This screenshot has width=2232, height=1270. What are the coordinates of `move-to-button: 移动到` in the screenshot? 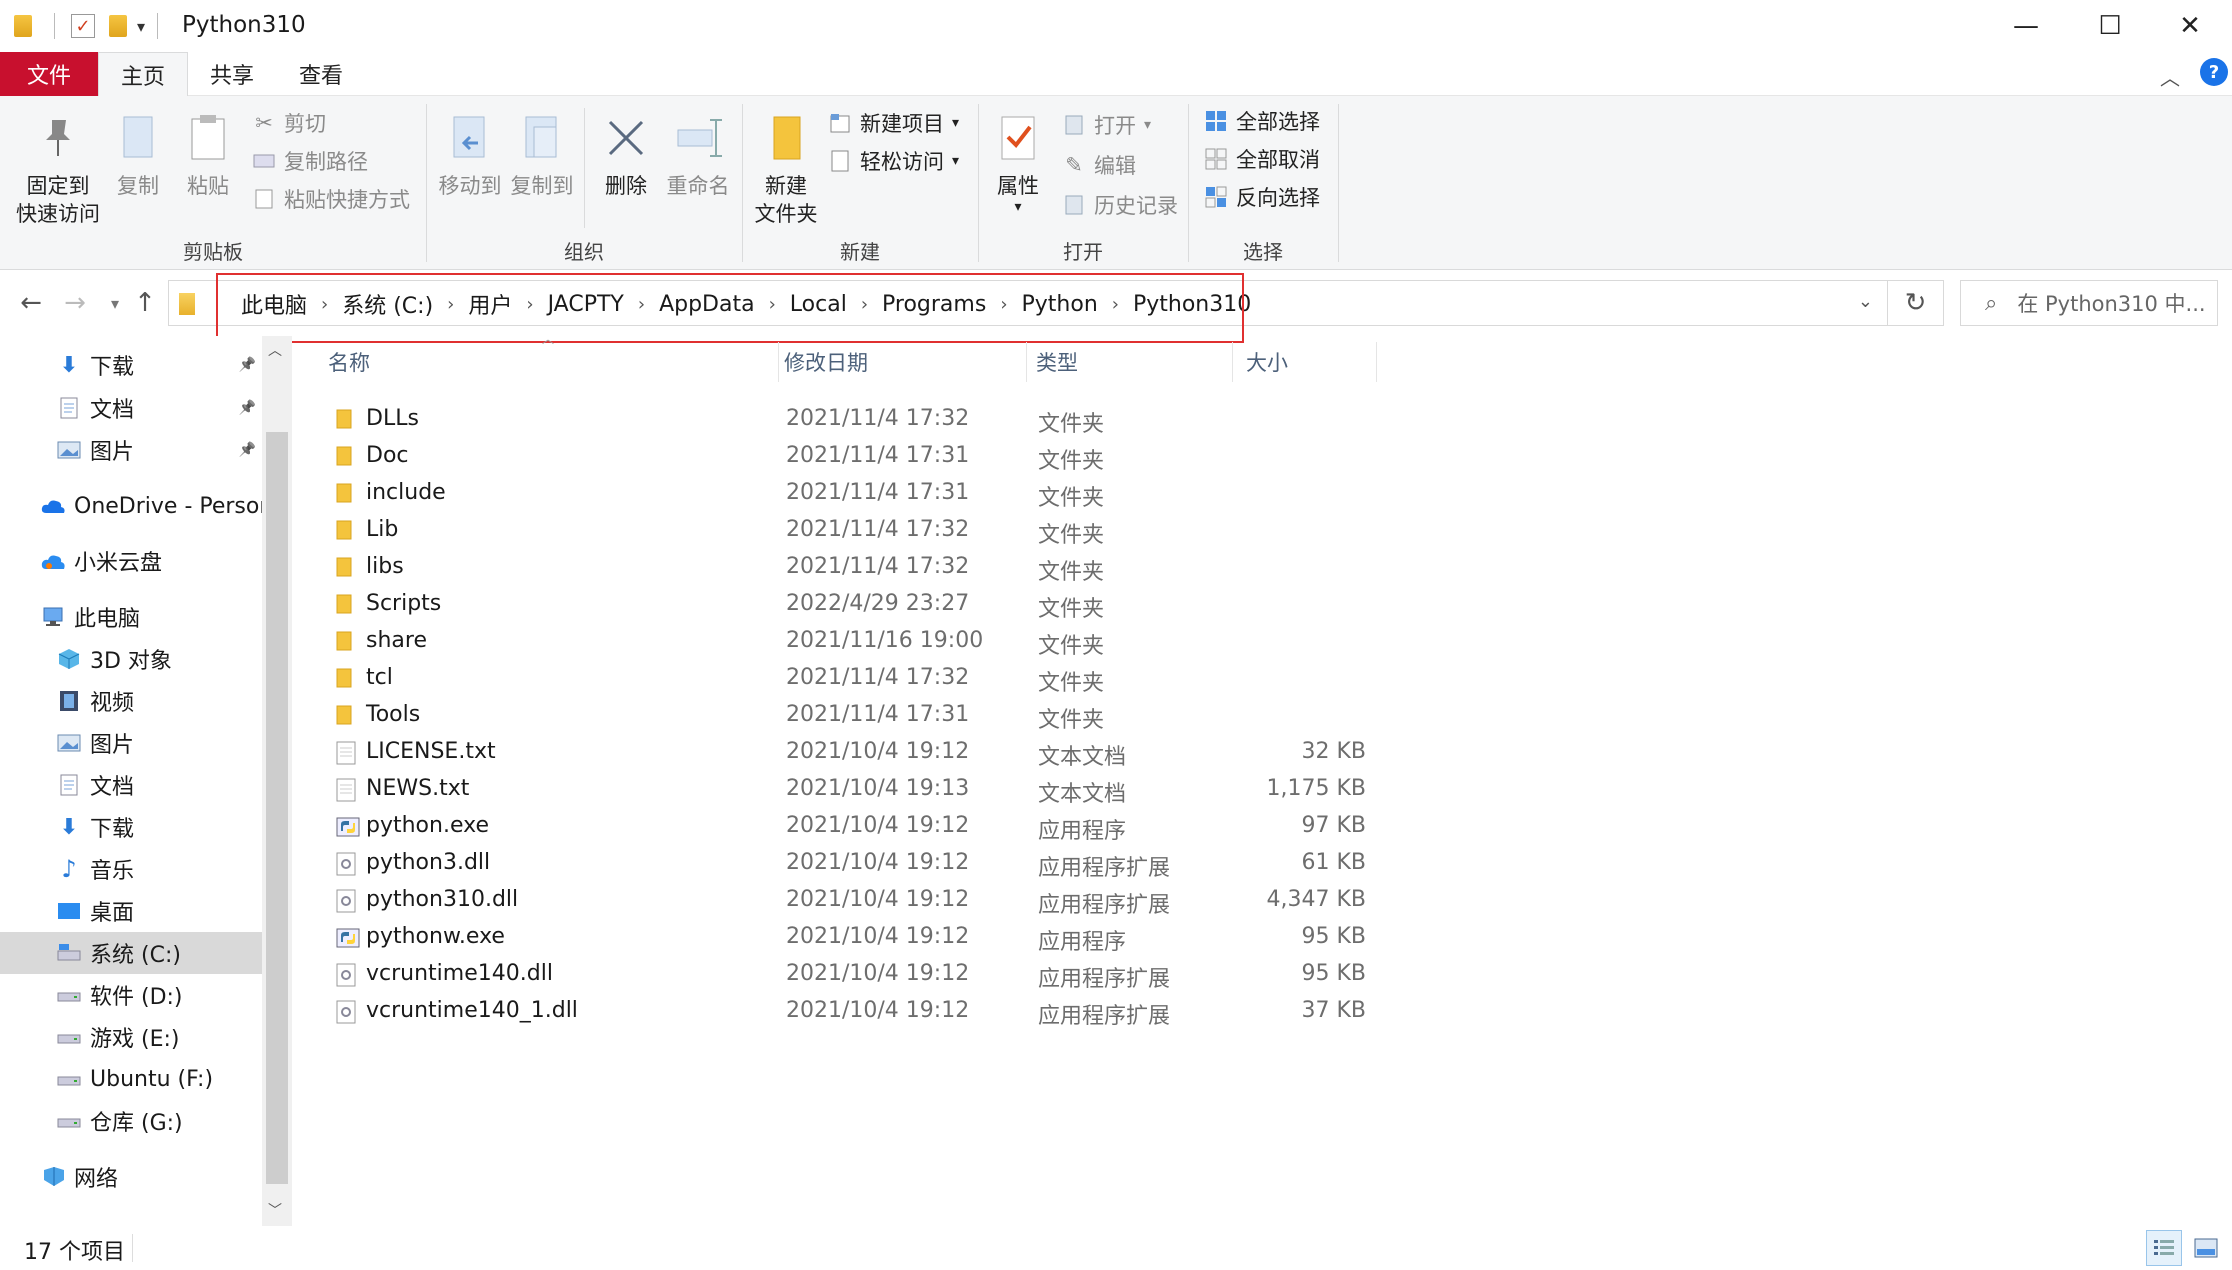 It's located at (470, 155).